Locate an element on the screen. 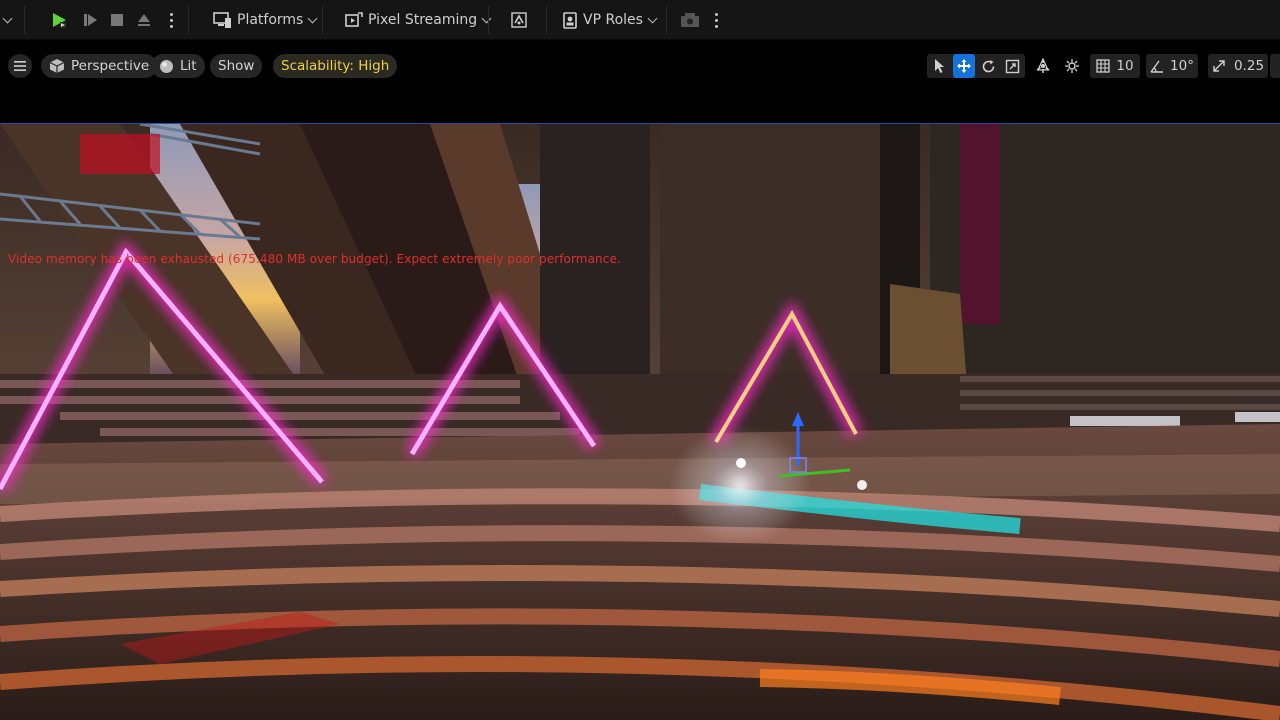 This screenshot has height=720, width=1280. vp-roles-icon is located at coordinates (570, 20).